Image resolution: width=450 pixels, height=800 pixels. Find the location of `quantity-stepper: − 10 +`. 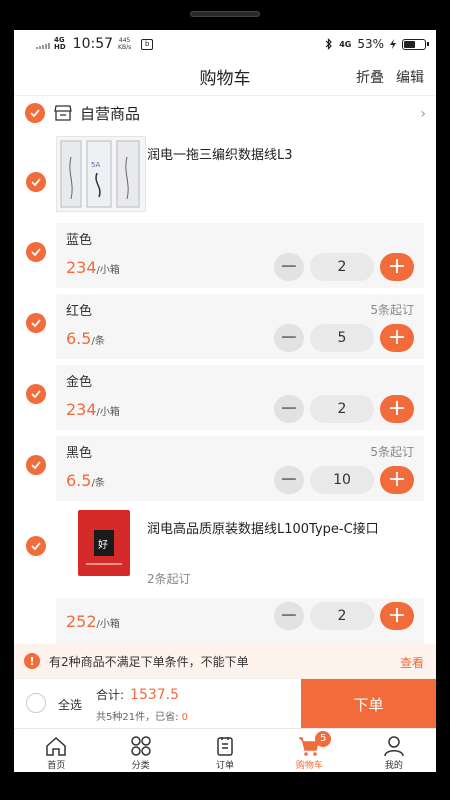

quantity-stepper: − 10 + is located at coordinates (344, 480).